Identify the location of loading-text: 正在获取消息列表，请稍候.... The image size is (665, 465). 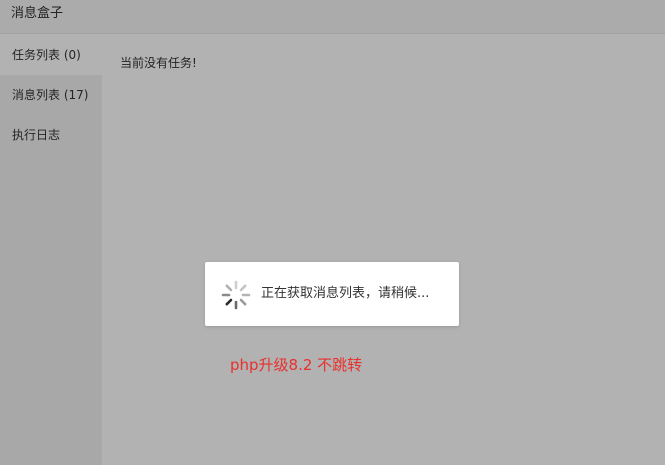
(345, 293).